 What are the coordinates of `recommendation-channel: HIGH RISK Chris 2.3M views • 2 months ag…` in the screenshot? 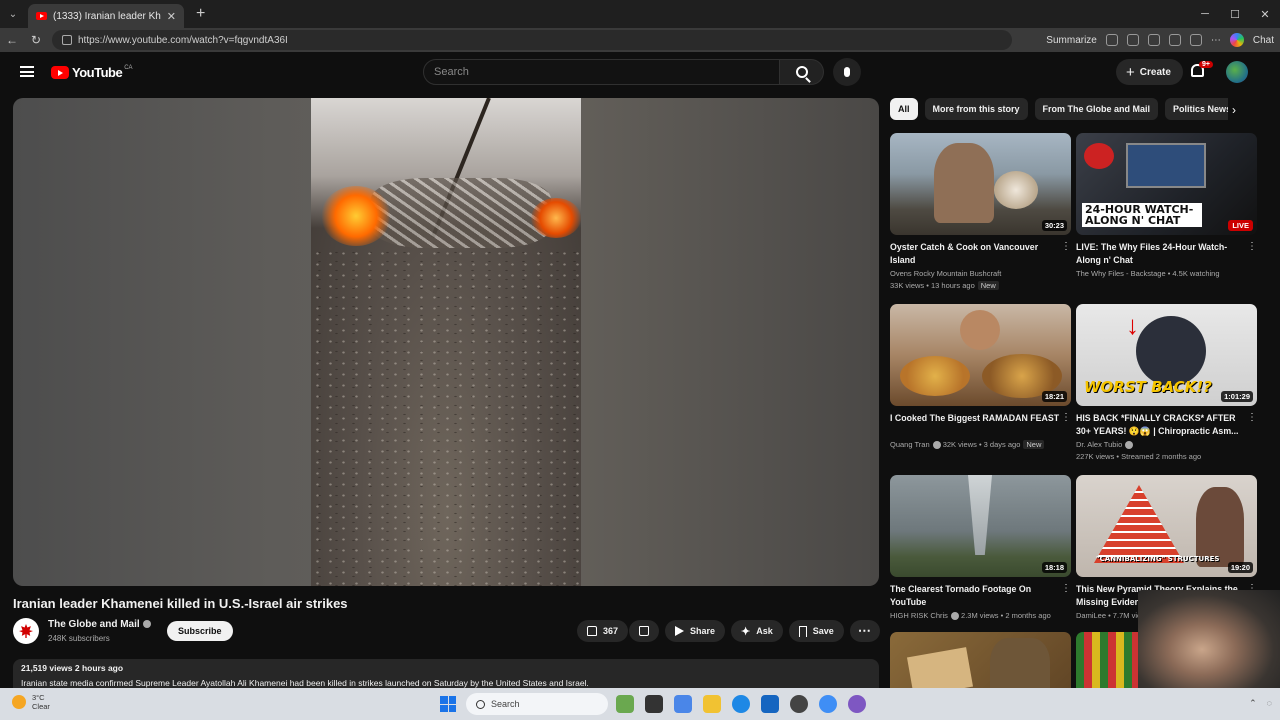 It's located at (977, 616).